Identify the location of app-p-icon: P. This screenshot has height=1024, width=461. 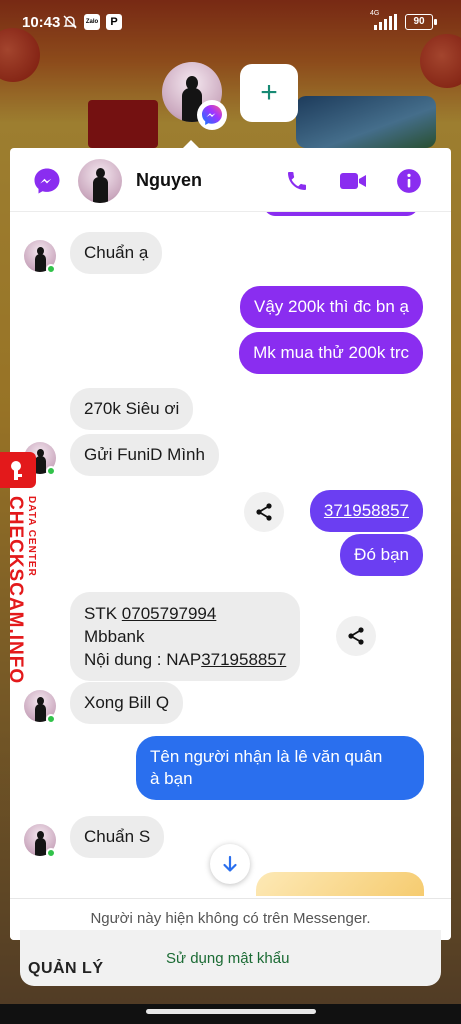
(114, 22).